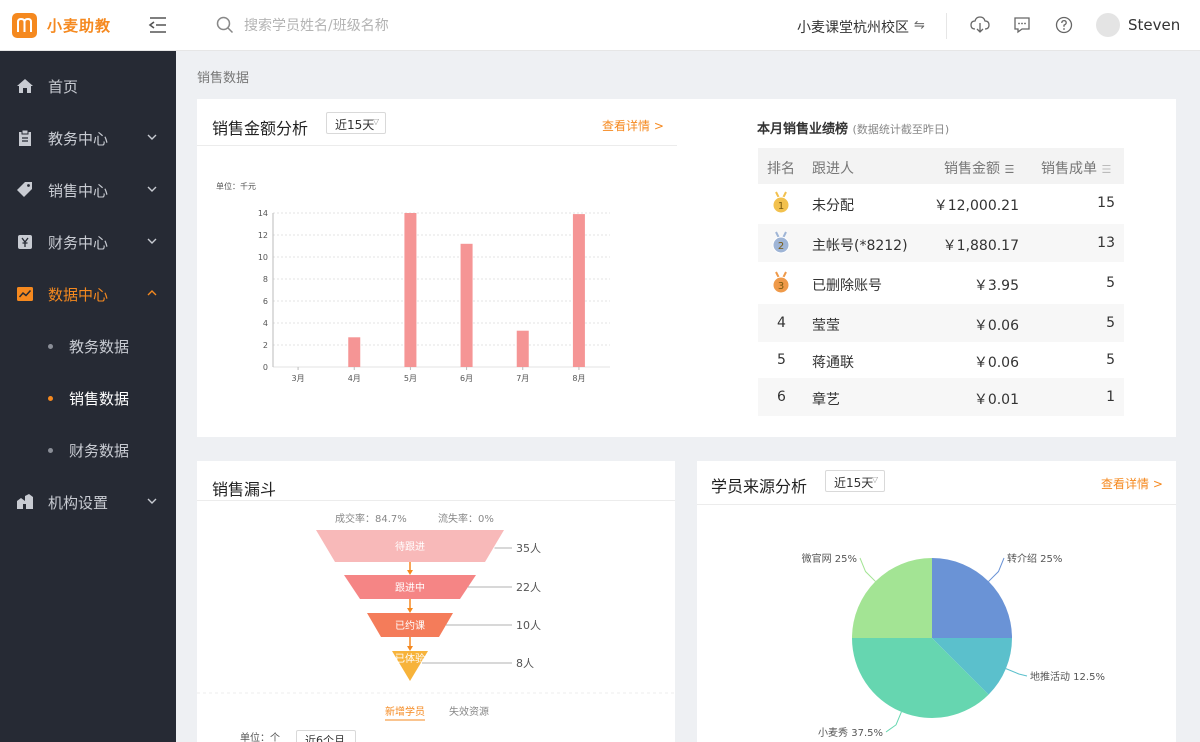 This screenshot has height=742, width=1200. I want to click on select-value: 近15天, so click(355, 125).